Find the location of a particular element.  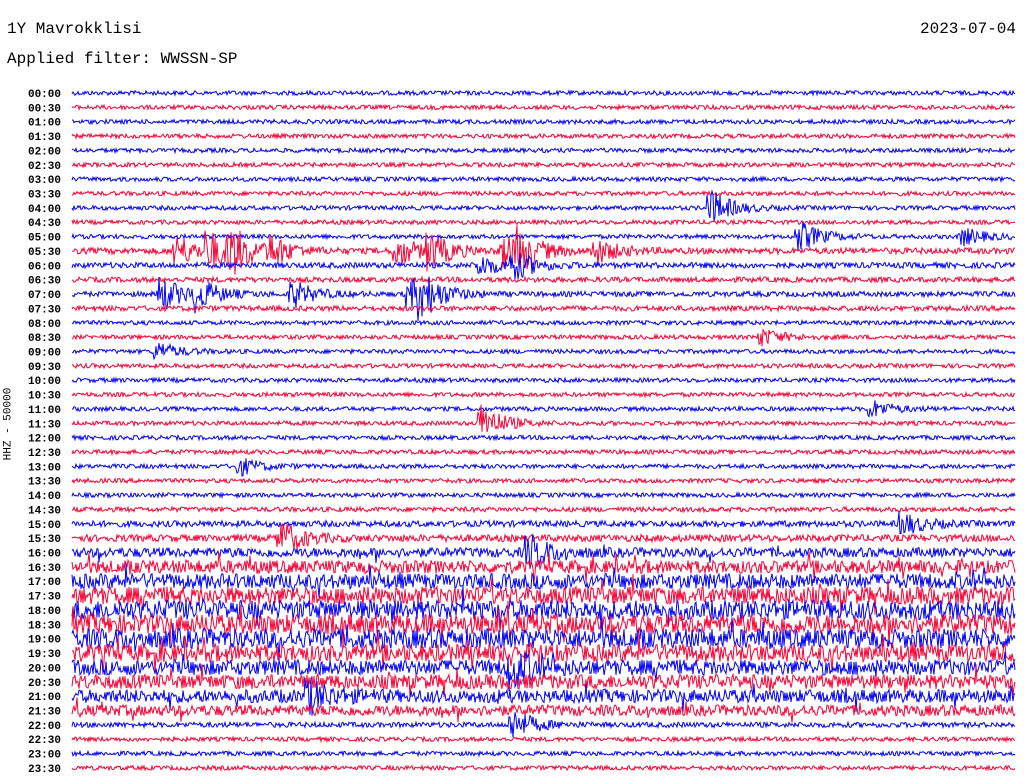

row-time-label: 21:30 is located at coordinates (44, 712).